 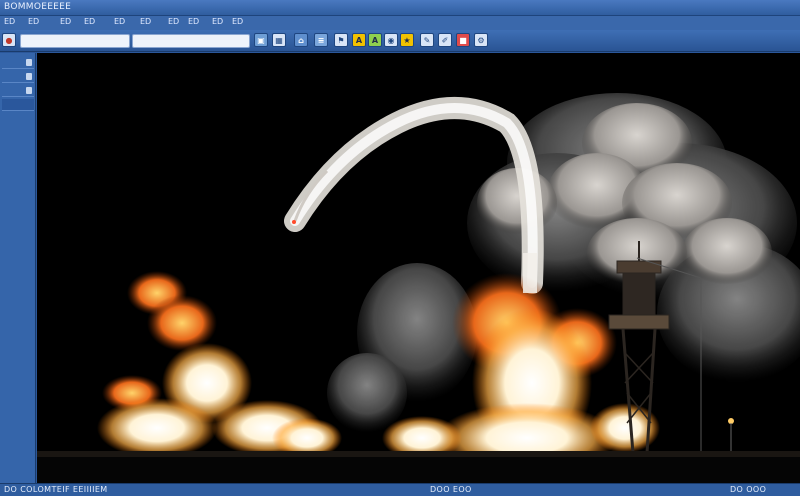 I want to click on star-icon: ★, so click(x=407, y=40).